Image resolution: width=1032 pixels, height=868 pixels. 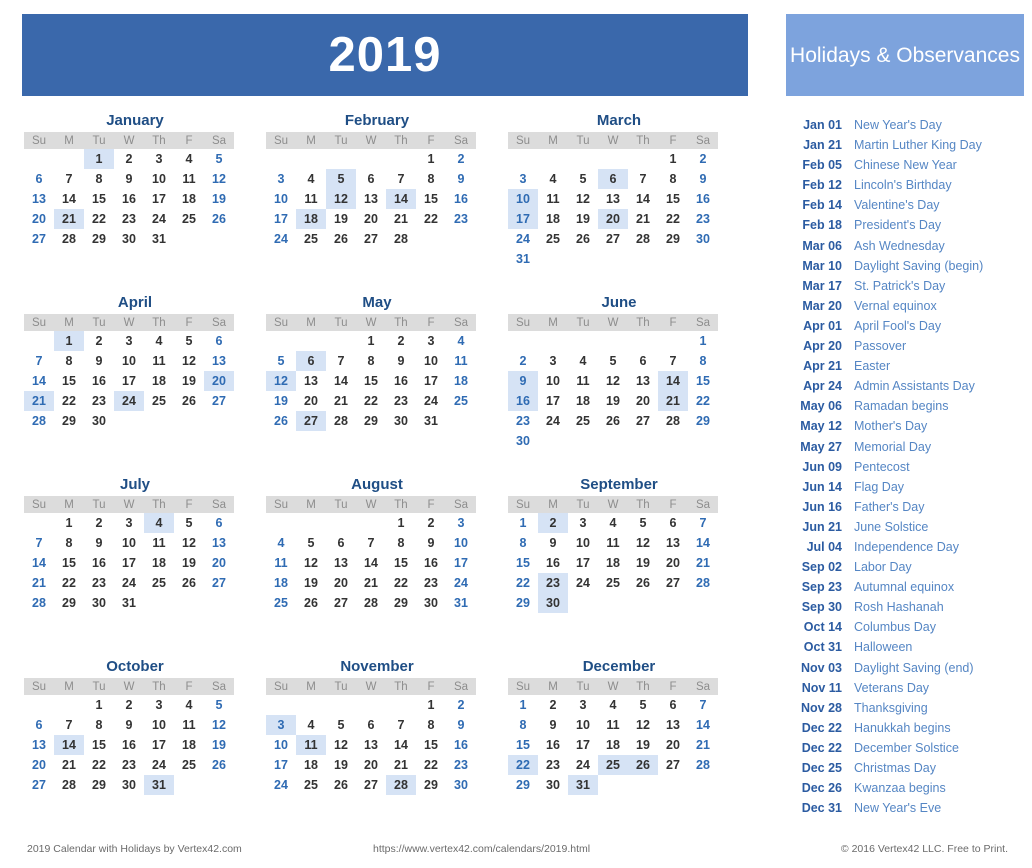 What do you see at coordinates (461, 219) in the screenshot?
I see `day-cell: 23` at bounding box center [461, 219].